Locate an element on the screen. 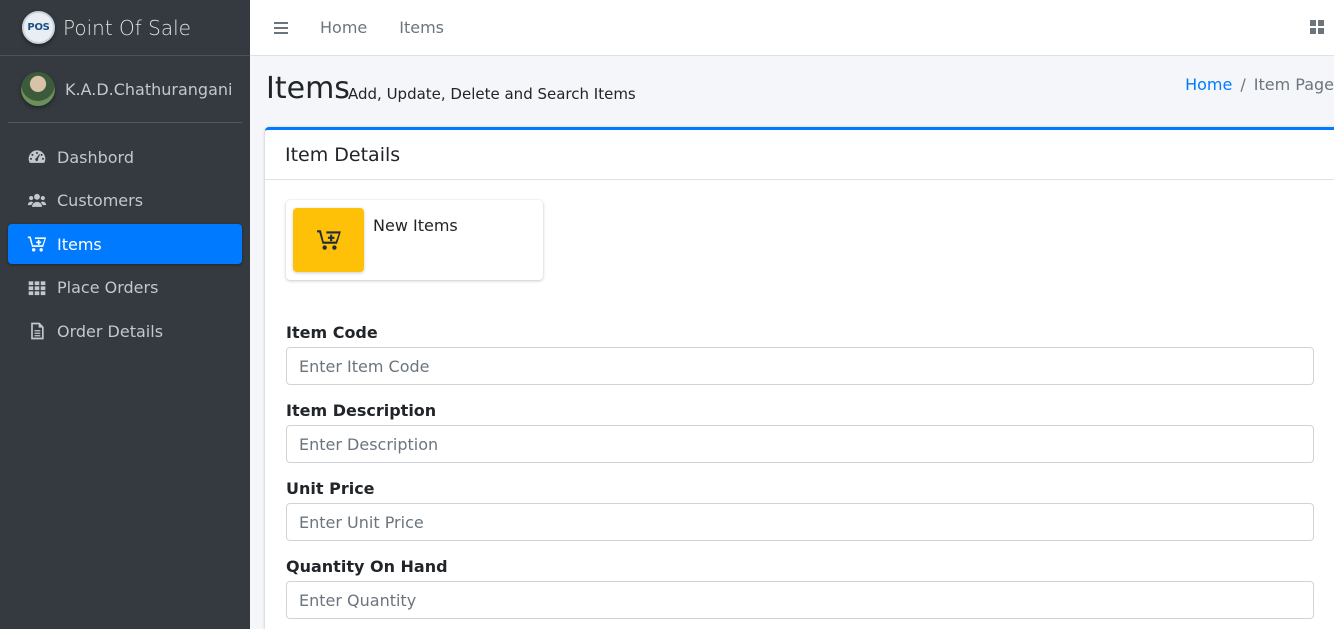 Image resolution: width=1334 pixels, height=629 pixels. brand-logo-text: POS is located at coordinates (38, 27).